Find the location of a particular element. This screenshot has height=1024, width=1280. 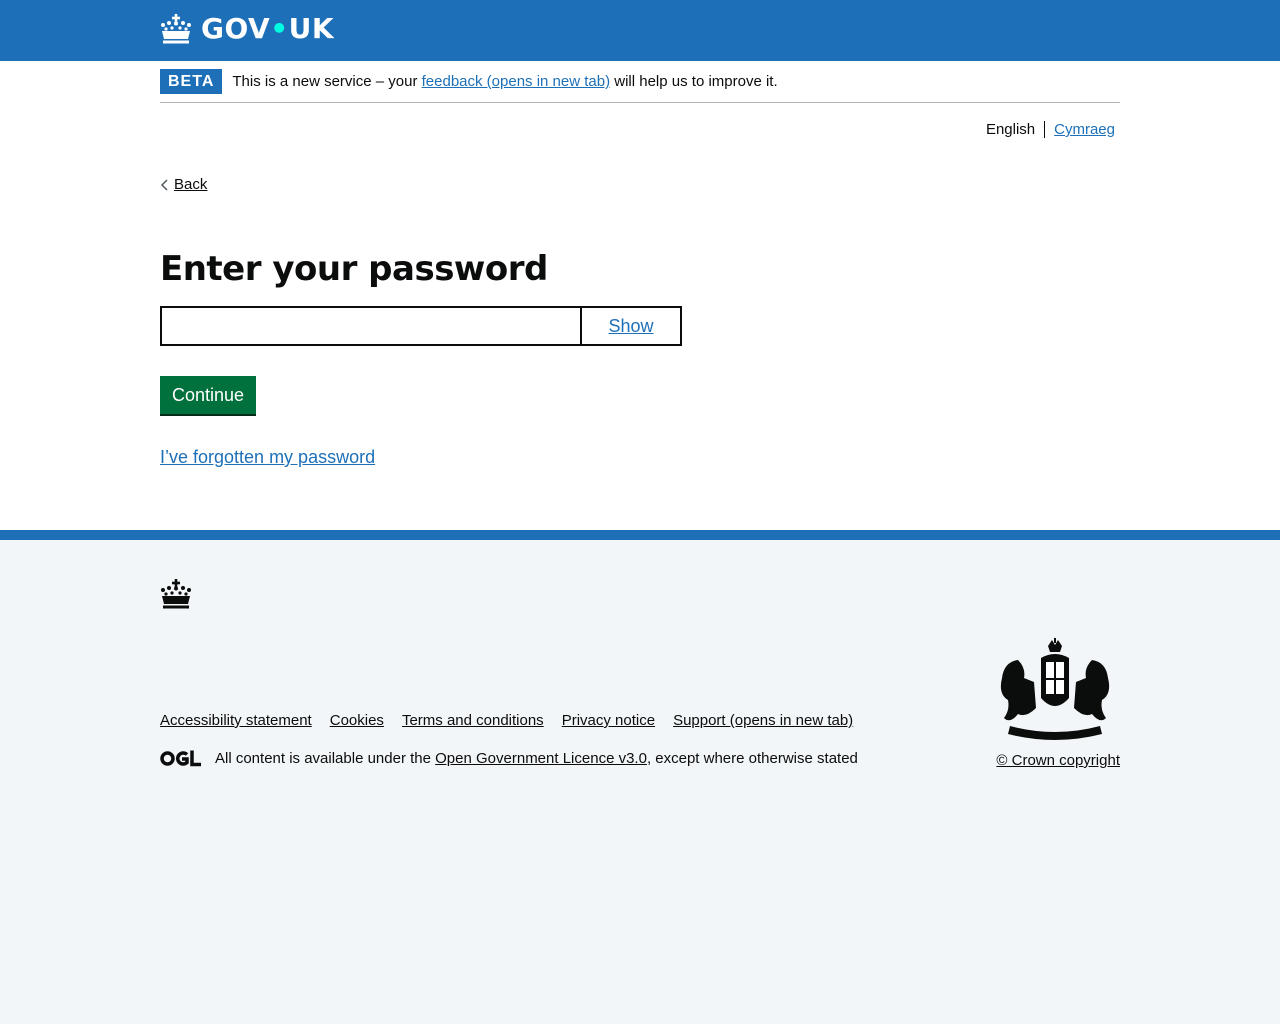

forgotten-password-link: I’ve forgotten my password is located at coordinates (267, 457).